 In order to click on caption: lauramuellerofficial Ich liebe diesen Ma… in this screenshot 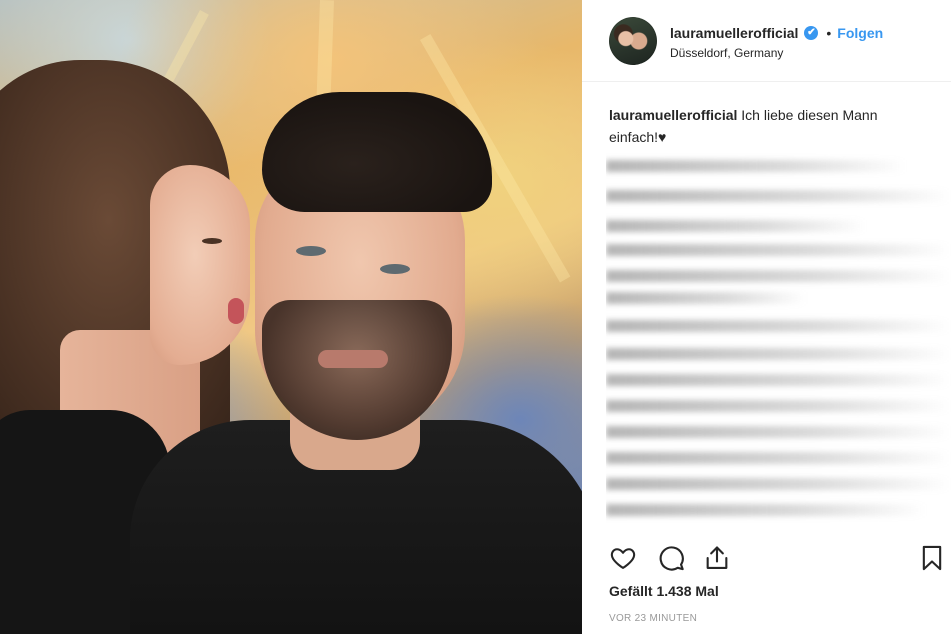, I will do `click(769, 126)`.